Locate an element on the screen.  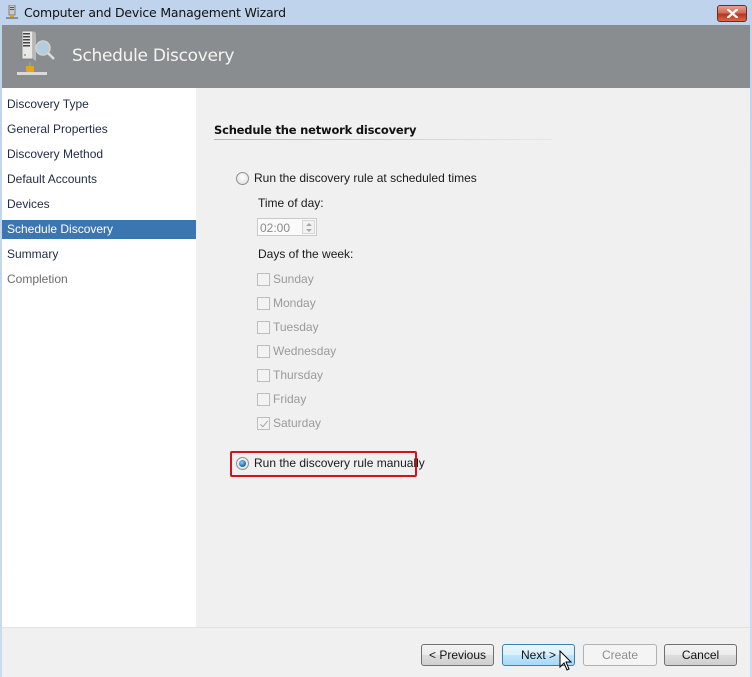
app-icon is located at coordinates (12, 12).